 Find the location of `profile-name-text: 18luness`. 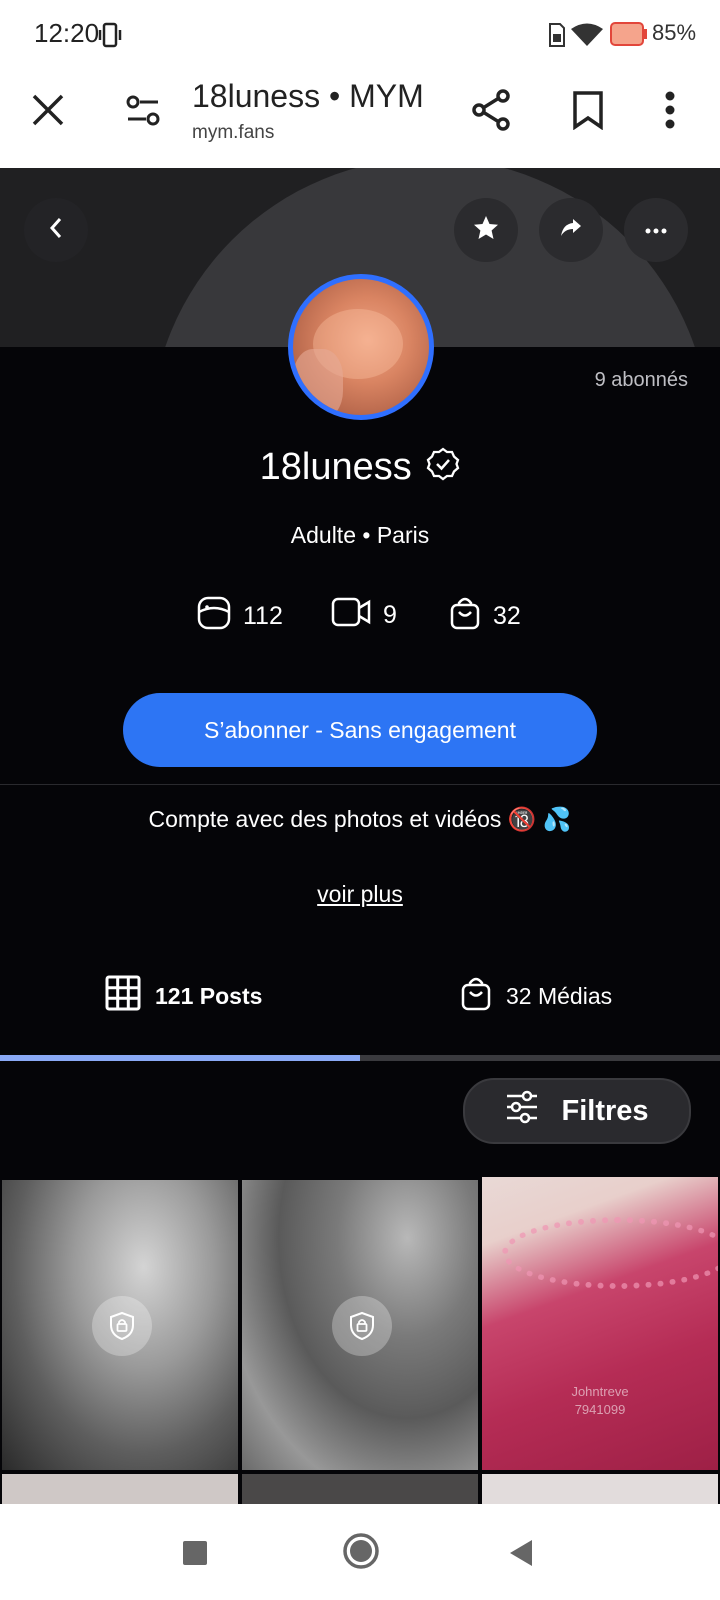

profile-name-text: 18luness is located at coordinates (335, 467).